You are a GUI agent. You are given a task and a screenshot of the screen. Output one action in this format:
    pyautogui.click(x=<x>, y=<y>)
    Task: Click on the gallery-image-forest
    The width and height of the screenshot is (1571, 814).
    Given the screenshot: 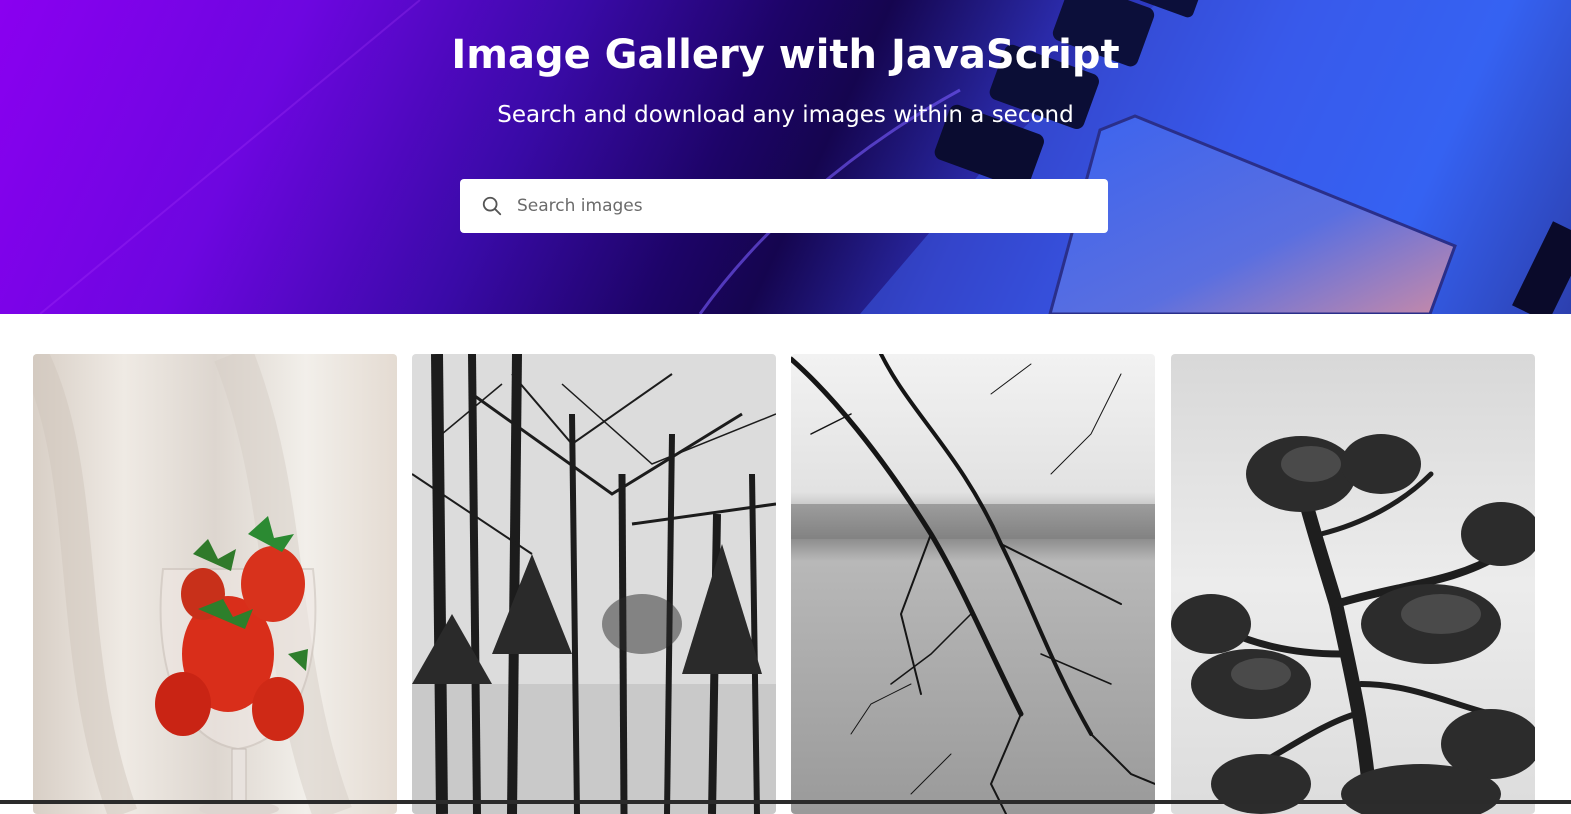 What is the action you would take?
    pyautogui.click(x=594, y=584)
    